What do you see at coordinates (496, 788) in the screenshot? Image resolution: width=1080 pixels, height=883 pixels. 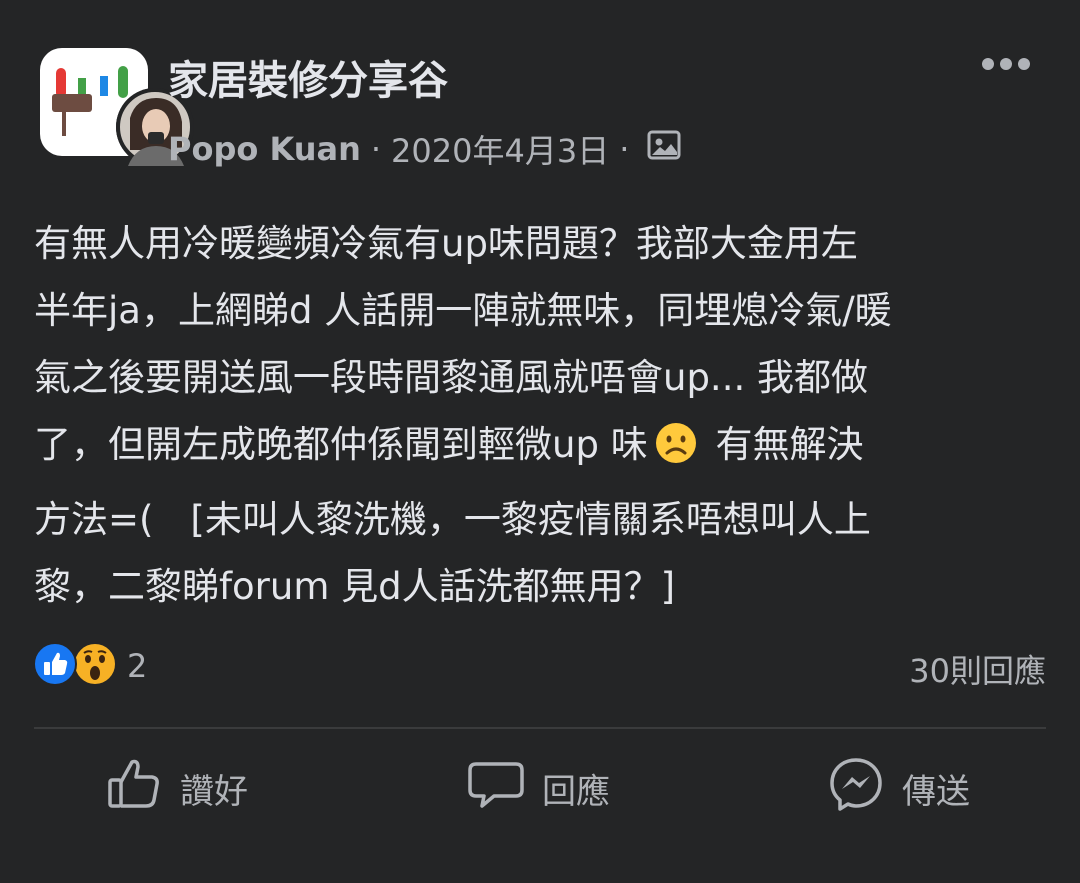 I see `speech-bubble-icon` at bounding box center [496, 788].